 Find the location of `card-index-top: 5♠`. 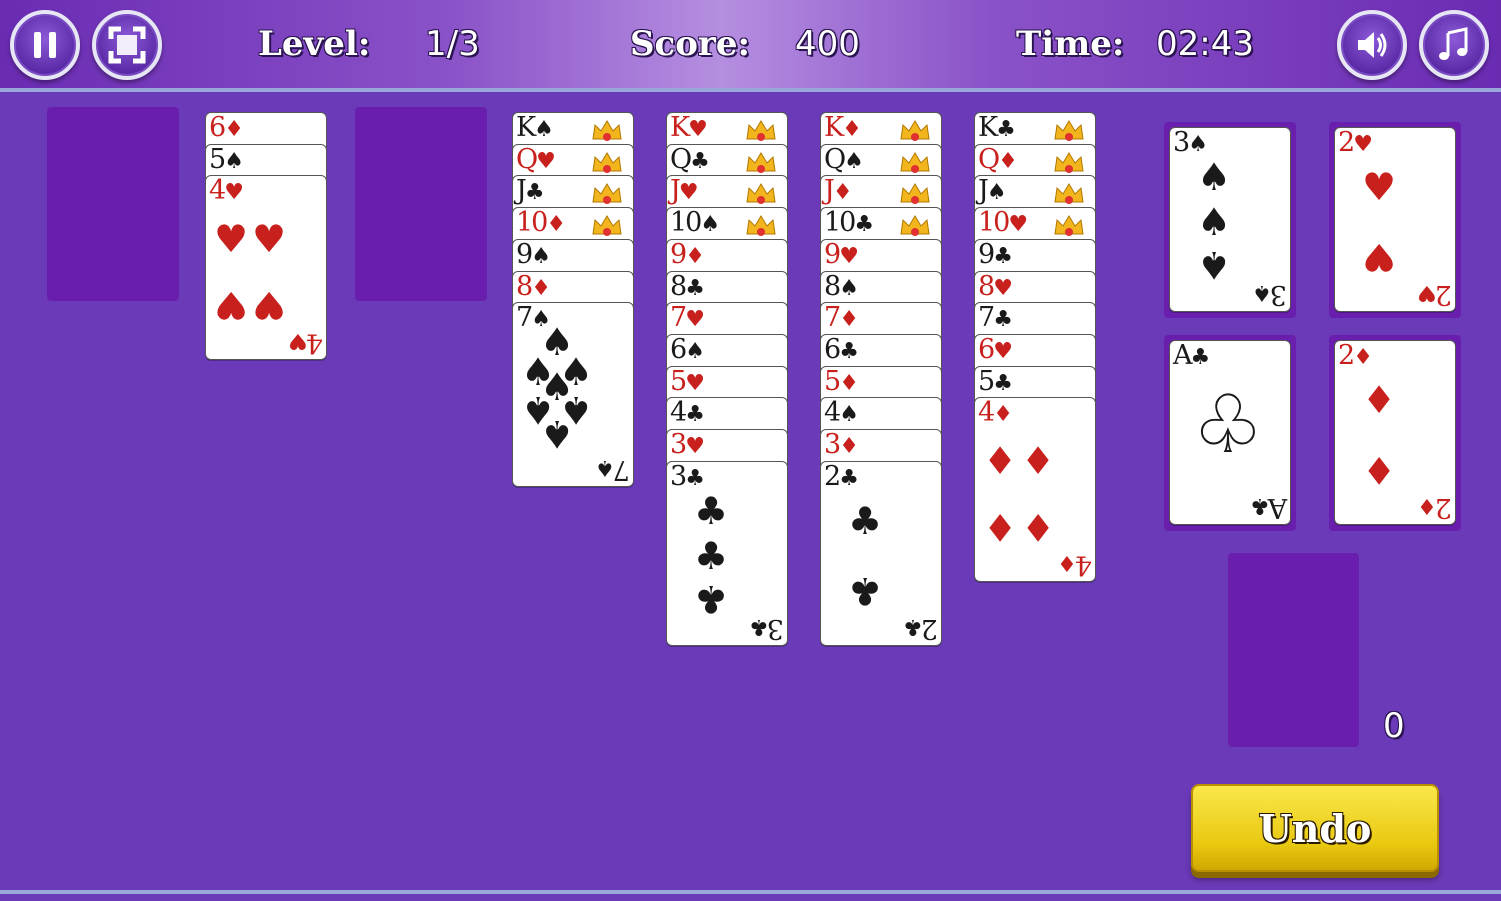

card-index-top: 5♠ is located at coordinates (226, 161).